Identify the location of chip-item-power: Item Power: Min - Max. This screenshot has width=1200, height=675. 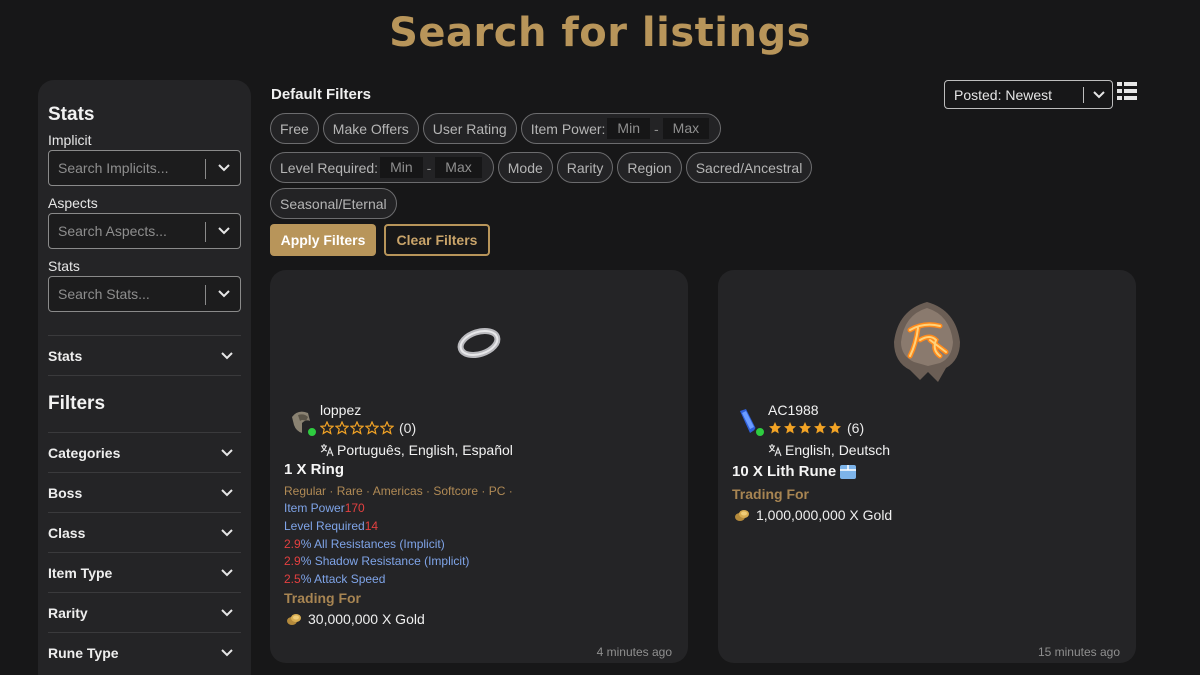
(621, 128).